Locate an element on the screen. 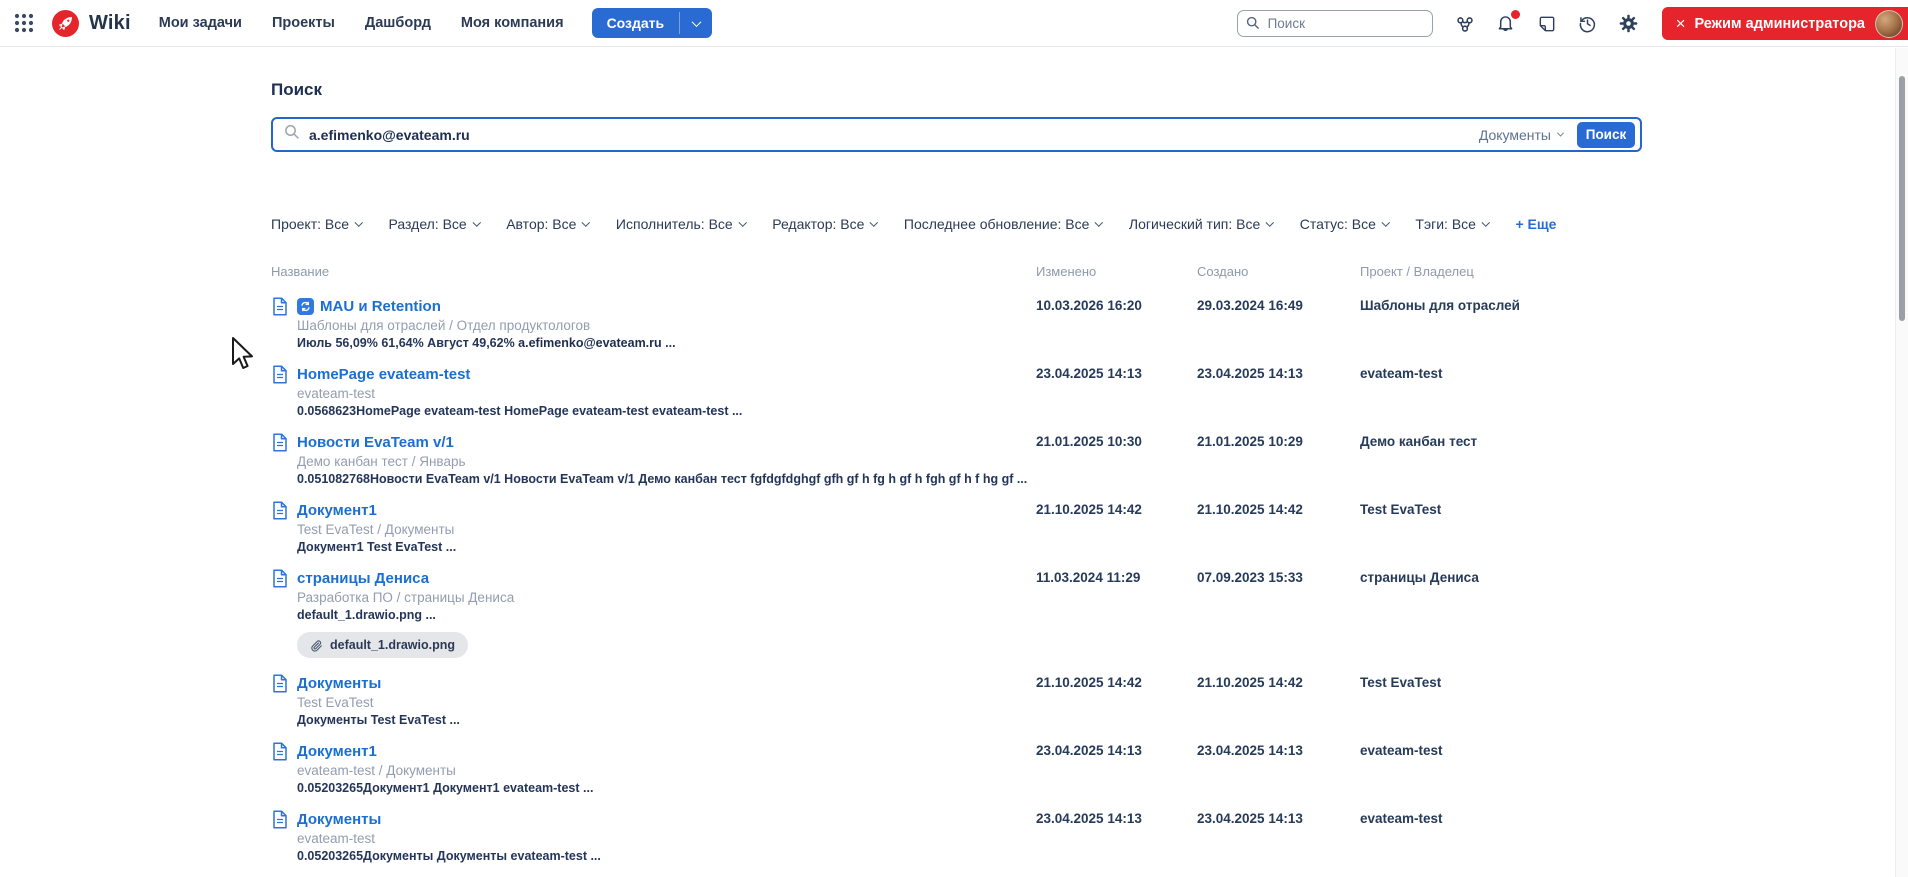  main-search-input is located at coordinates (894, 134).